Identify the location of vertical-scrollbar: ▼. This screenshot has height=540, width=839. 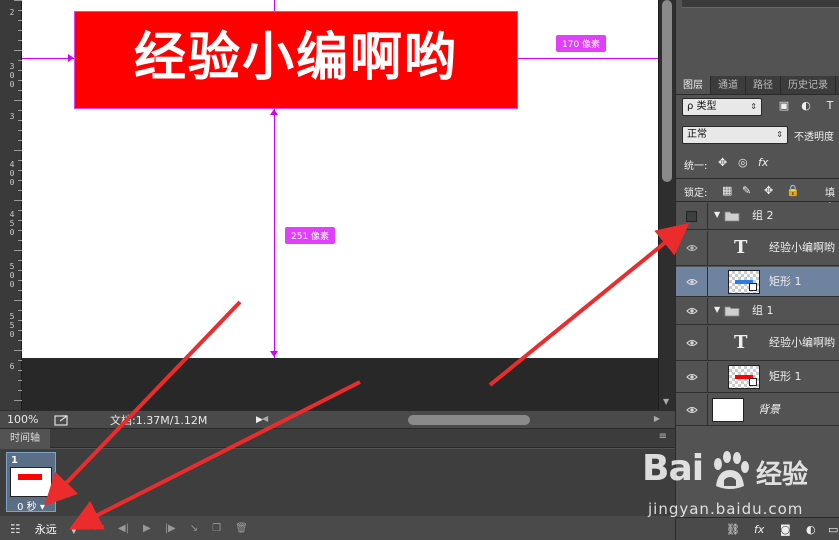
(666, 205).